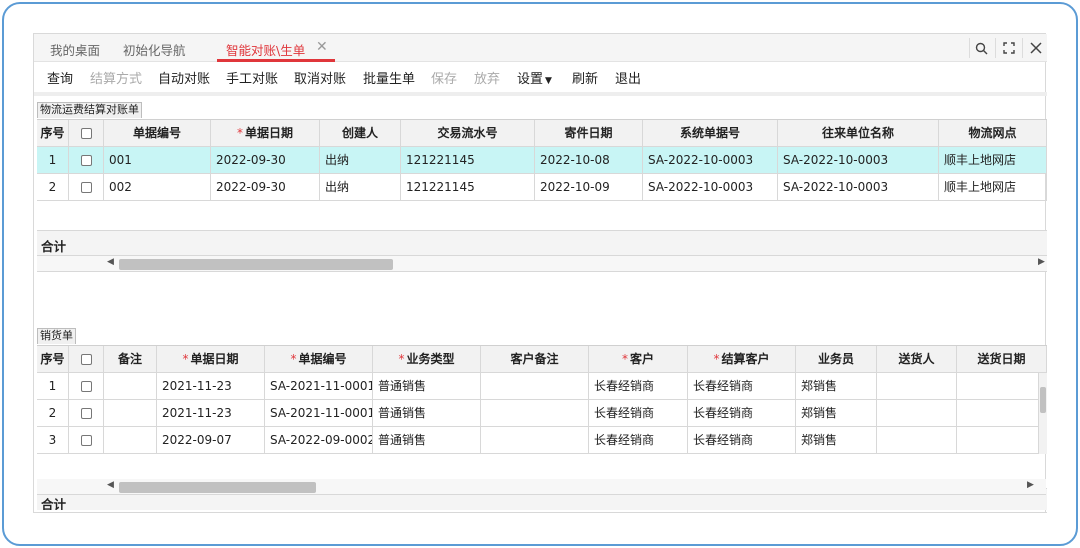 The image size is (1080, 548). I want to click on cell-doc-no: 002, so click(157, 187).